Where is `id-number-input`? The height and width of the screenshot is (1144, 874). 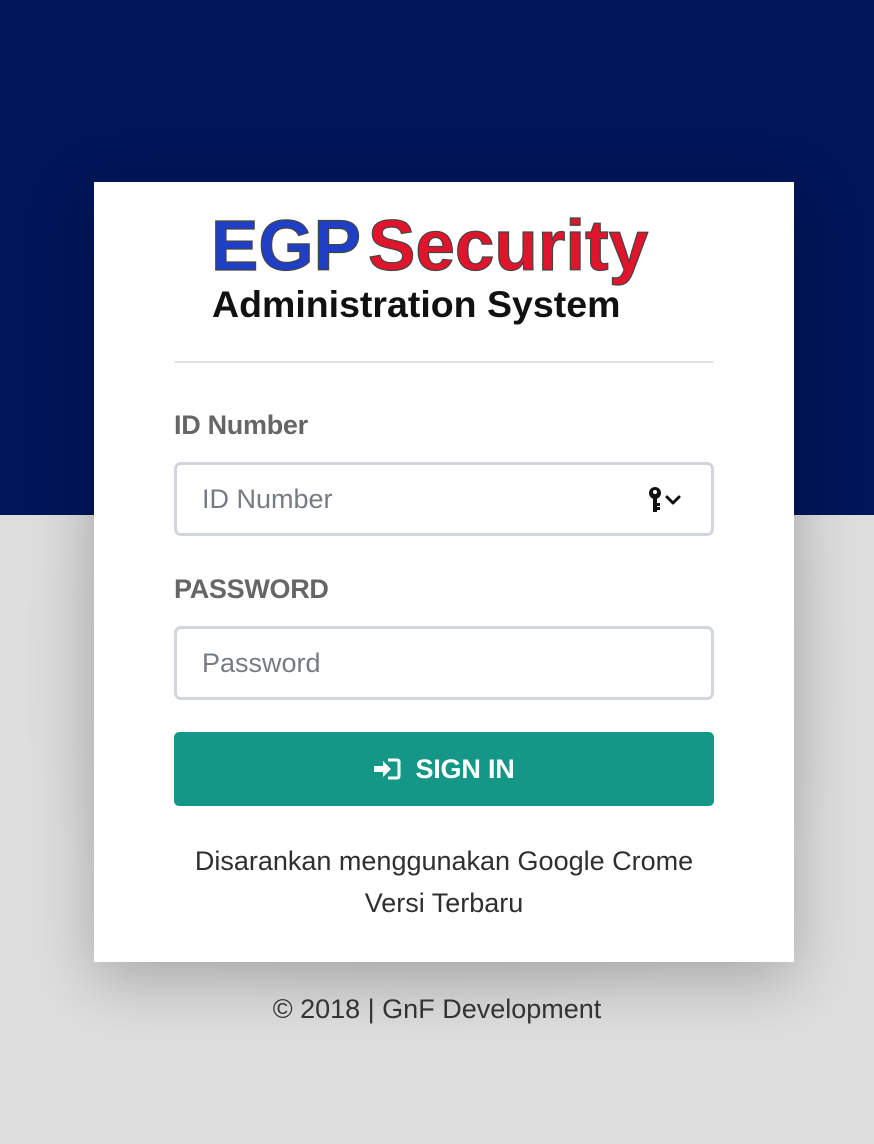 id-number-input is located at coordinates (444, 499).